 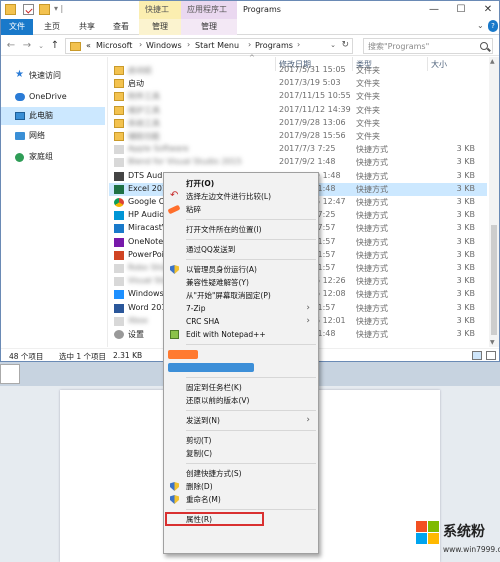 I want to click on tab-file: 文件, so click(x=17, y=27).